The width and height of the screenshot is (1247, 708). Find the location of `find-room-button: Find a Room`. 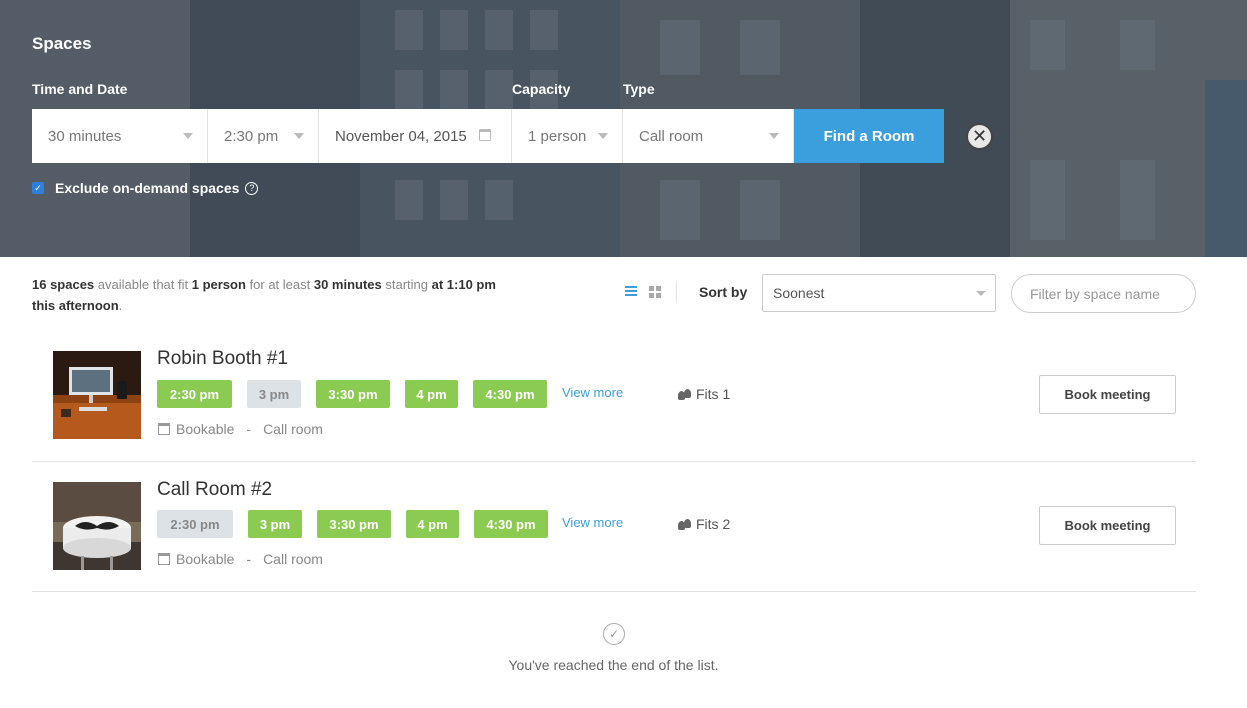

find-room-button: Find a Room is located at coordinates (869, 136).